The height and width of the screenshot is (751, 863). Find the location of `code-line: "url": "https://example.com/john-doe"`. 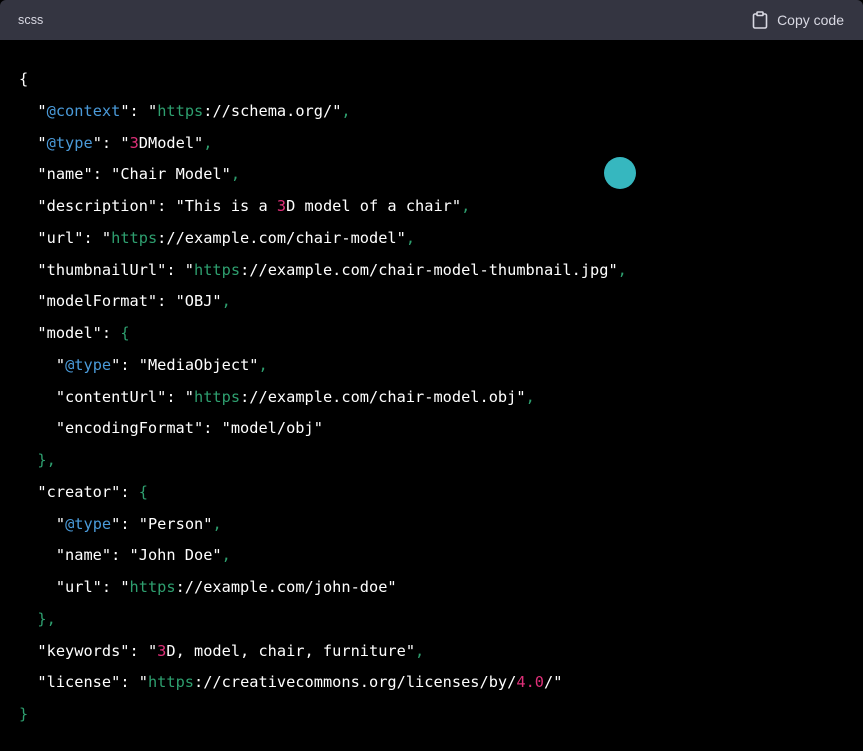

code-line: "url": "https://example.com/john-doe" is located at coordinates (441, 588).